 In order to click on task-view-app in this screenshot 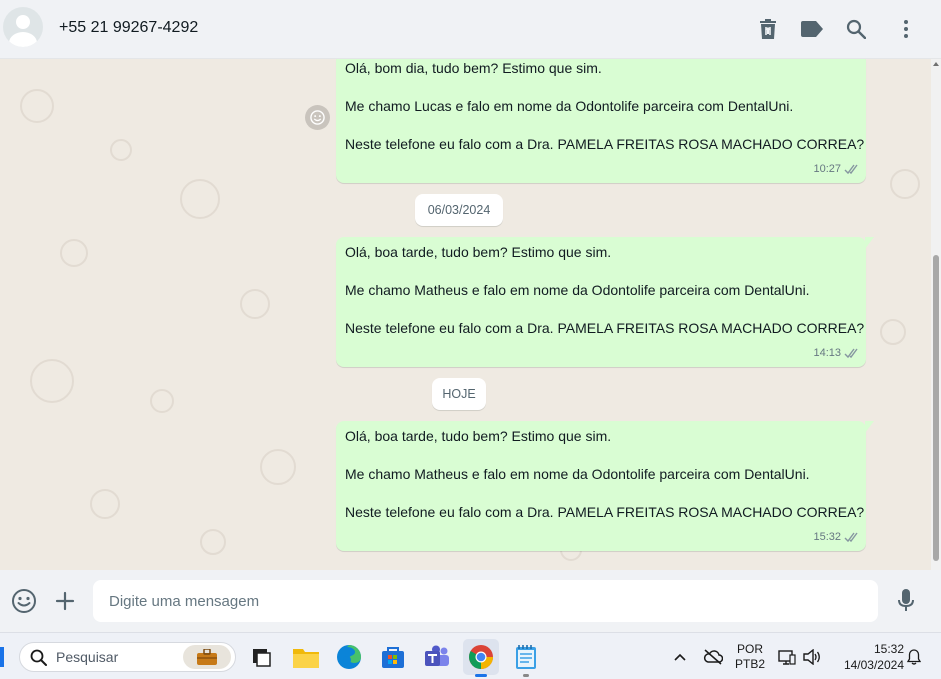, I will do `click(261, 657)`.